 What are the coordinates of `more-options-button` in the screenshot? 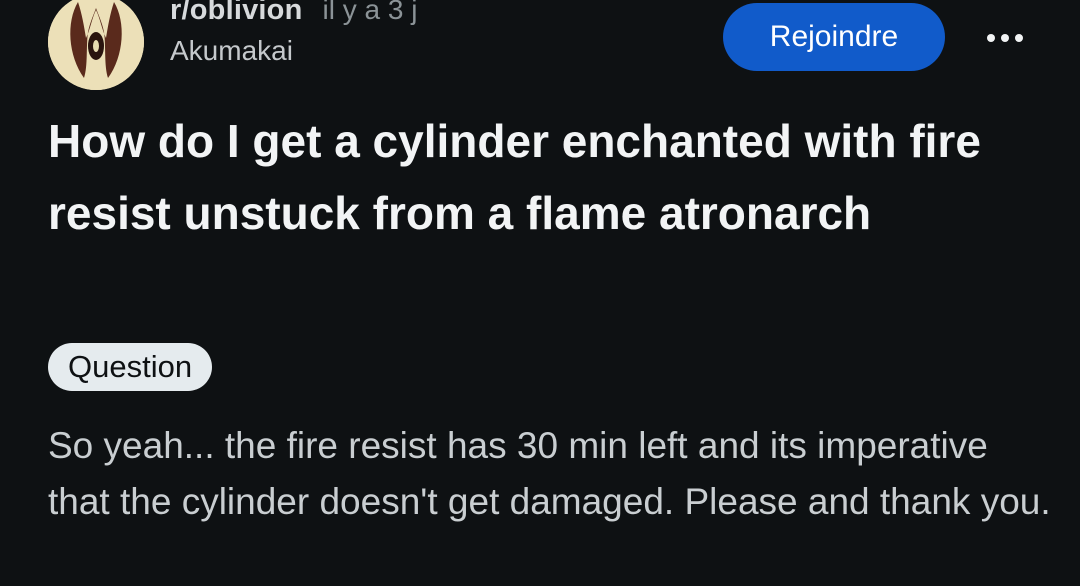 It's located at (1005, 38).